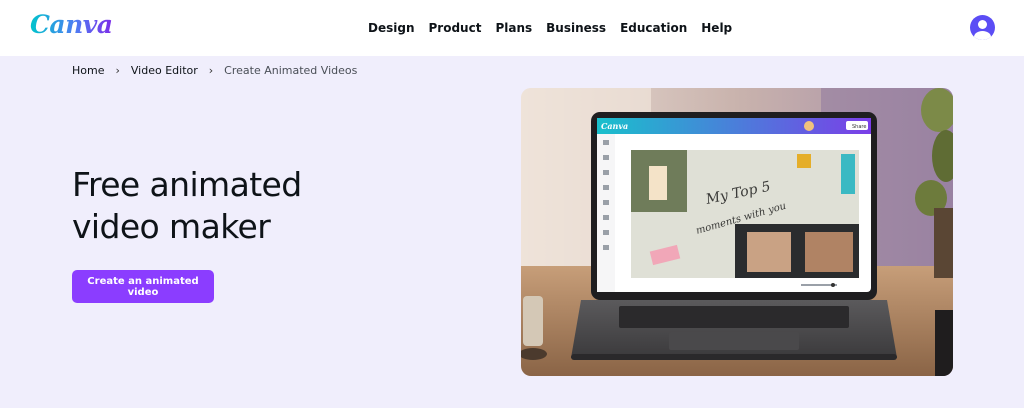  What do you see at coordinates (576, 28) in the screenshot?
I see `nav-business: Business` at bounding box center [576, 28].